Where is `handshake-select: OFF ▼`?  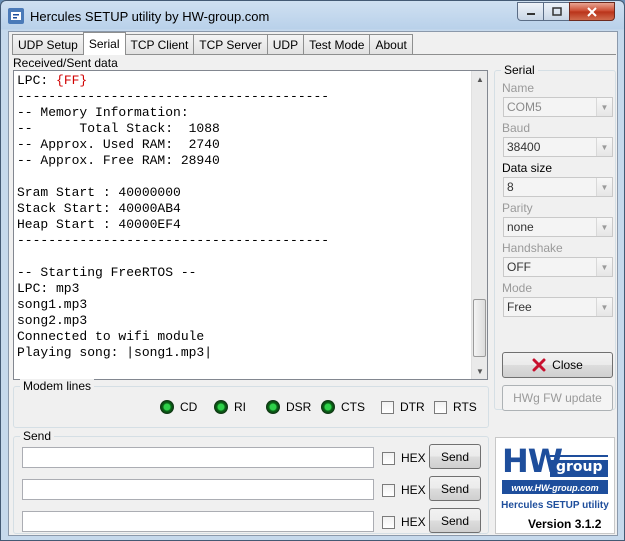 handshake-select: OFF ▼ is located at coordinates (558, 267).